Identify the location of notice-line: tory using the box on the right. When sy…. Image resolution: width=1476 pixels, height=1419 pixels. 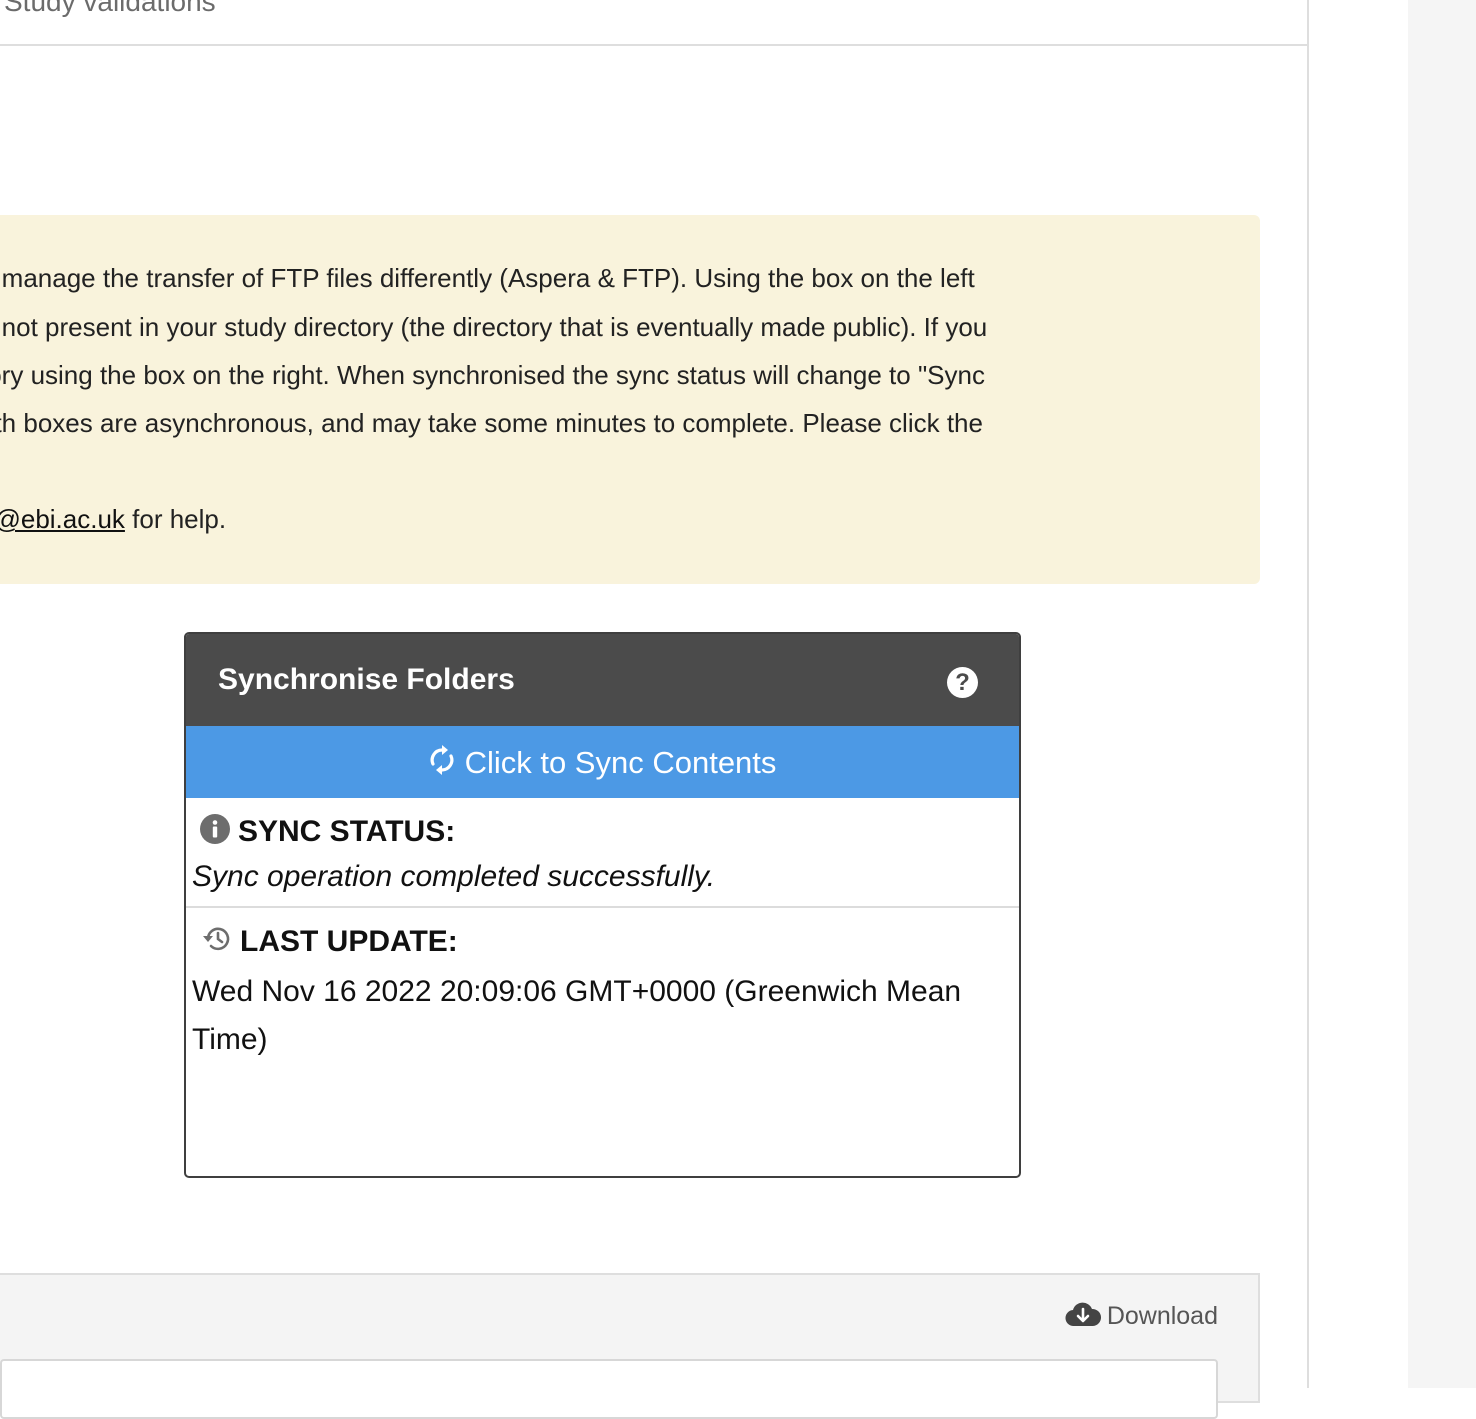
(492, 375).